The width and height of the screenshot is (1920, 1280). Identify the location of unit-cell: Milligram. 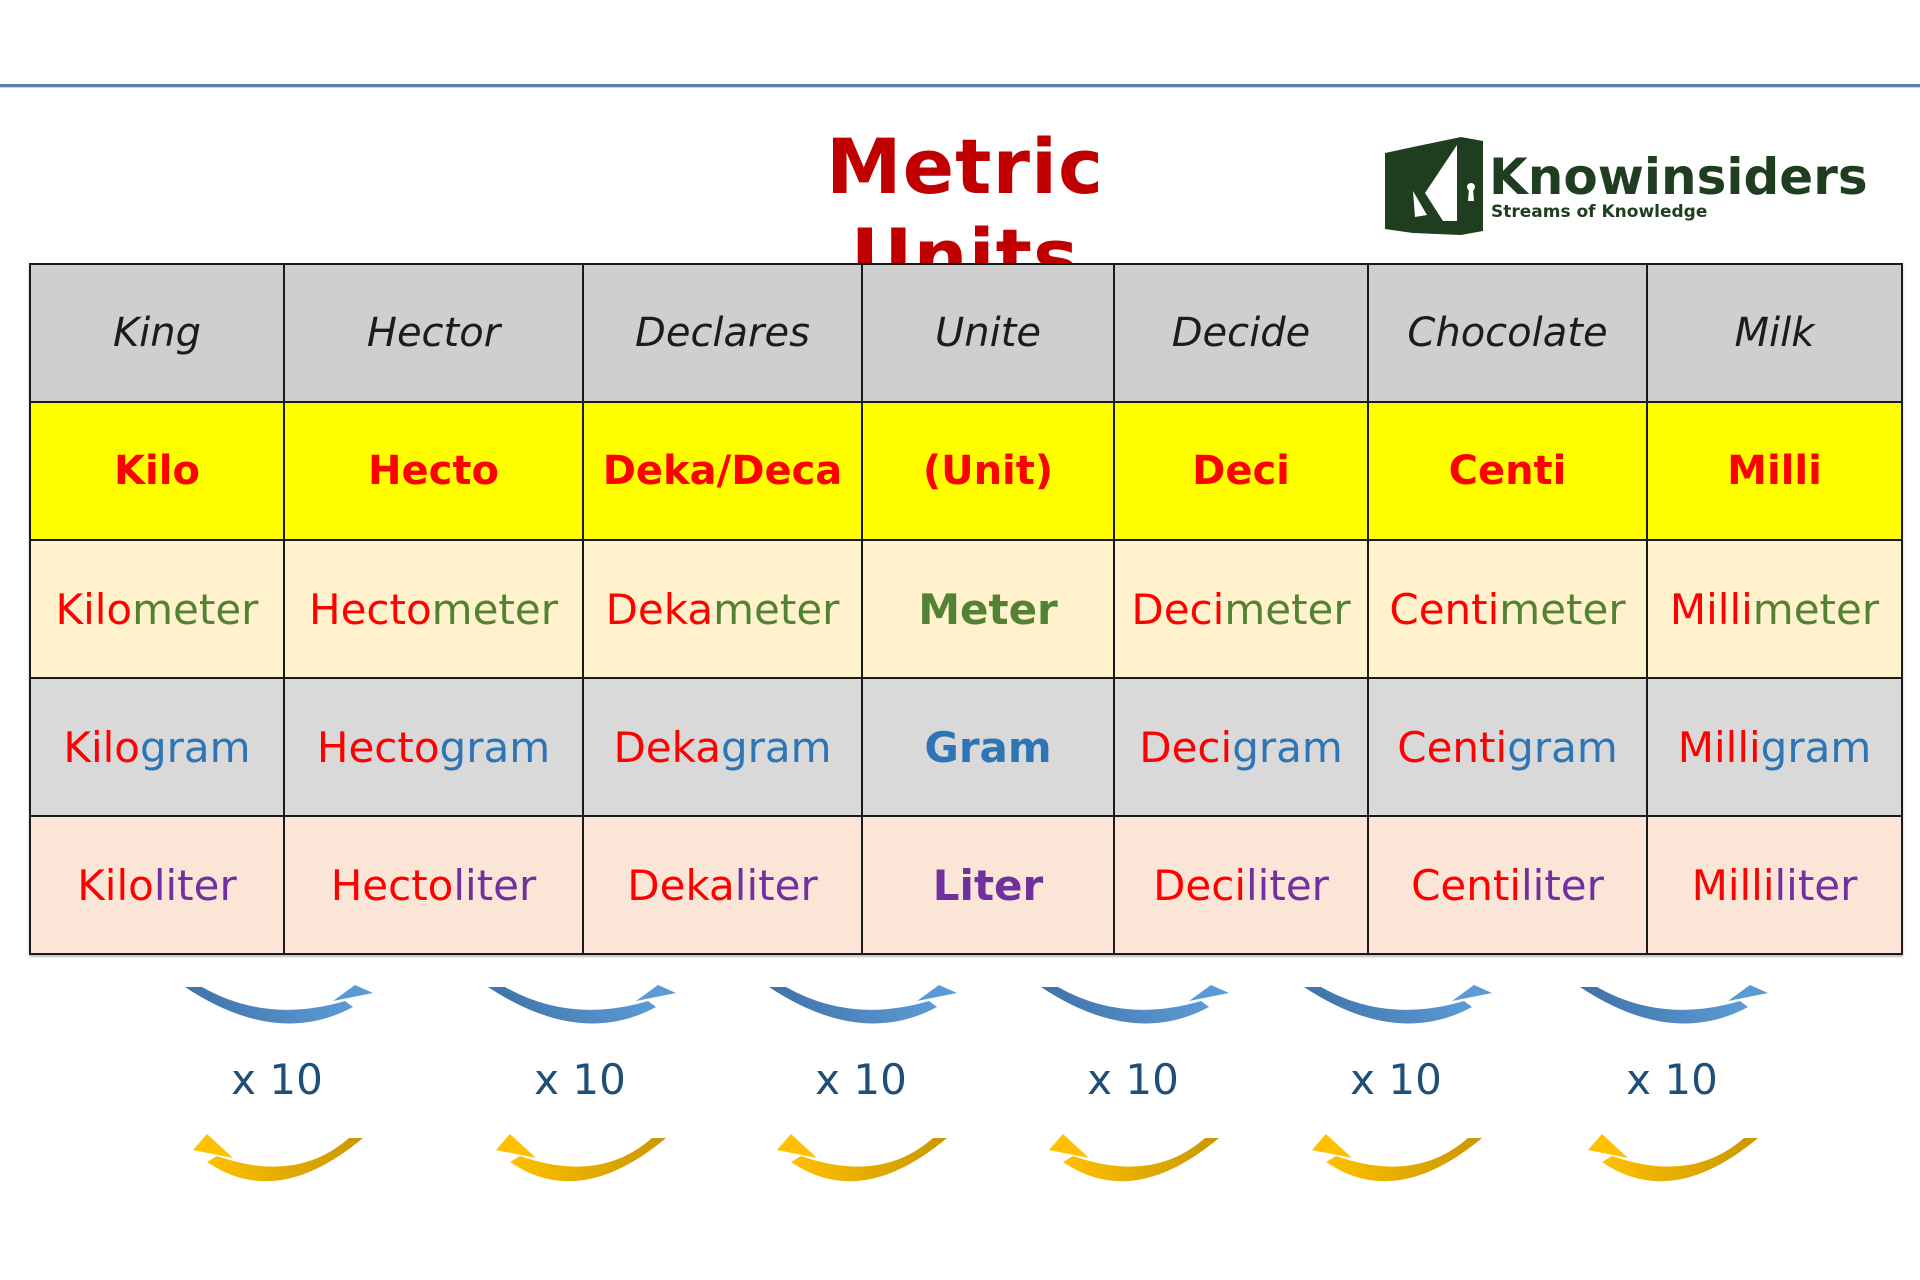
(1774, 747).